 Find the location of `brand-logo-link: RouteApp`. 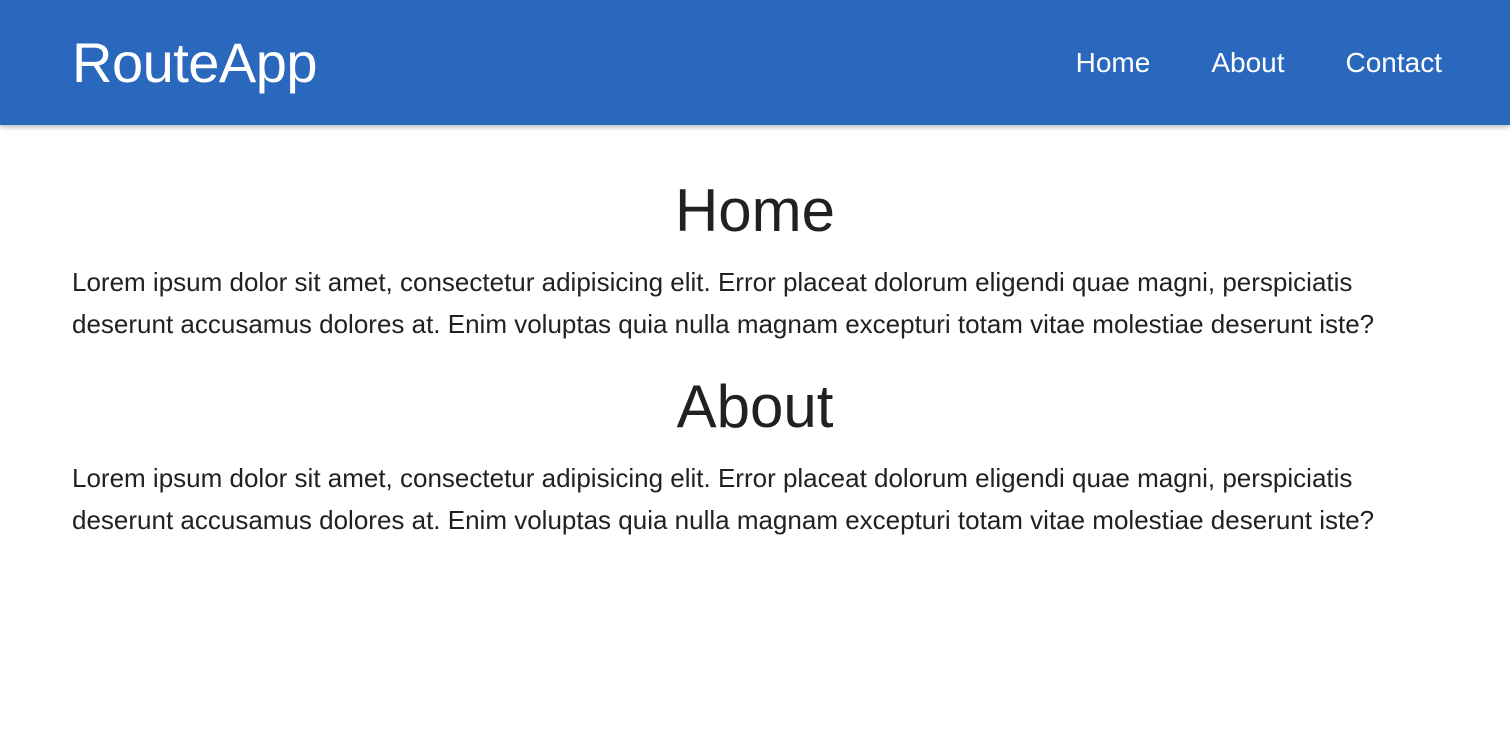

brand-logo-link: RouteApp is located at coordinates (195, 62).